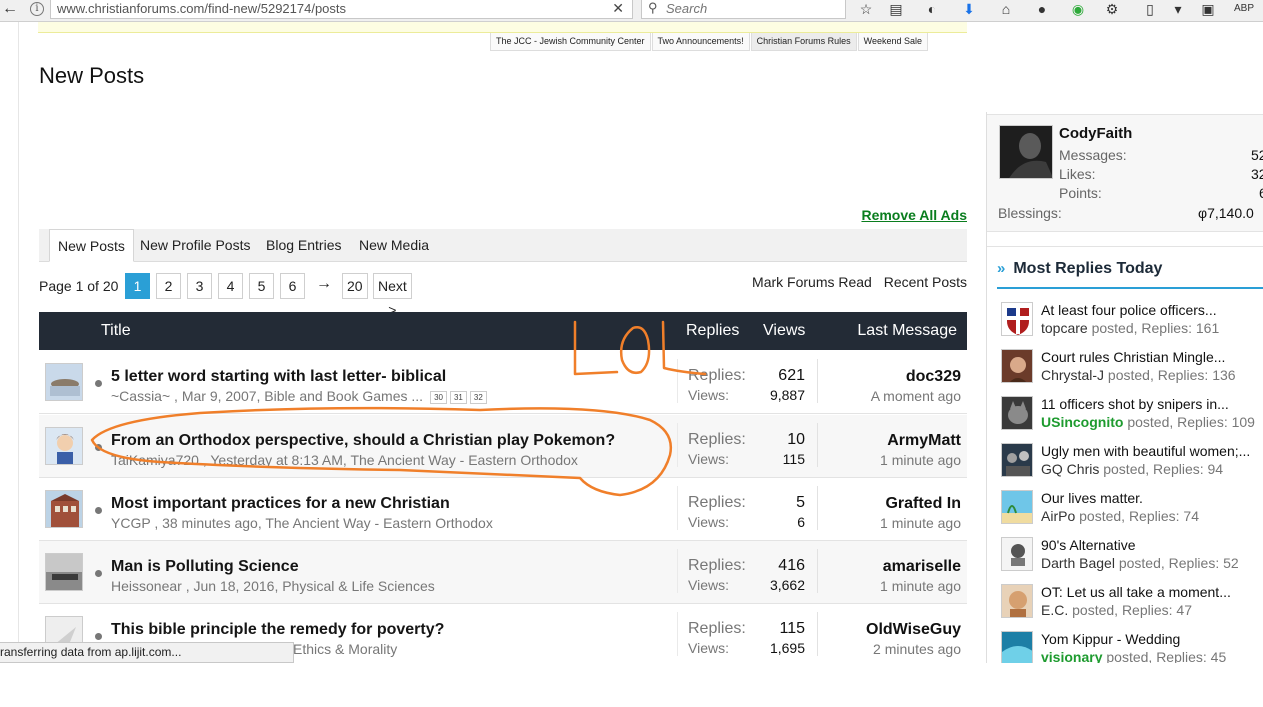 The width and height of the screenshot is (1263, 707). I want to click on reader-list-icon: ▤, so click(896, 10).